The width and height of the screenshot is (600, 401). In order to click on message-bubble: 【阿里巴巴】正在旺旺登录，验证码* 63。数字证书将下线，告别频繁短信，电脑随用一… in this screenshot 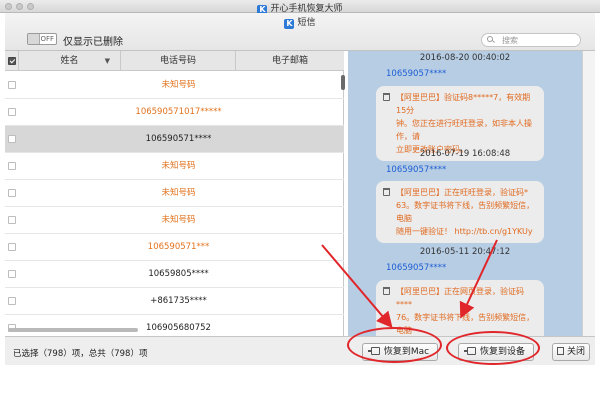, I will do `click(460, 212)`.